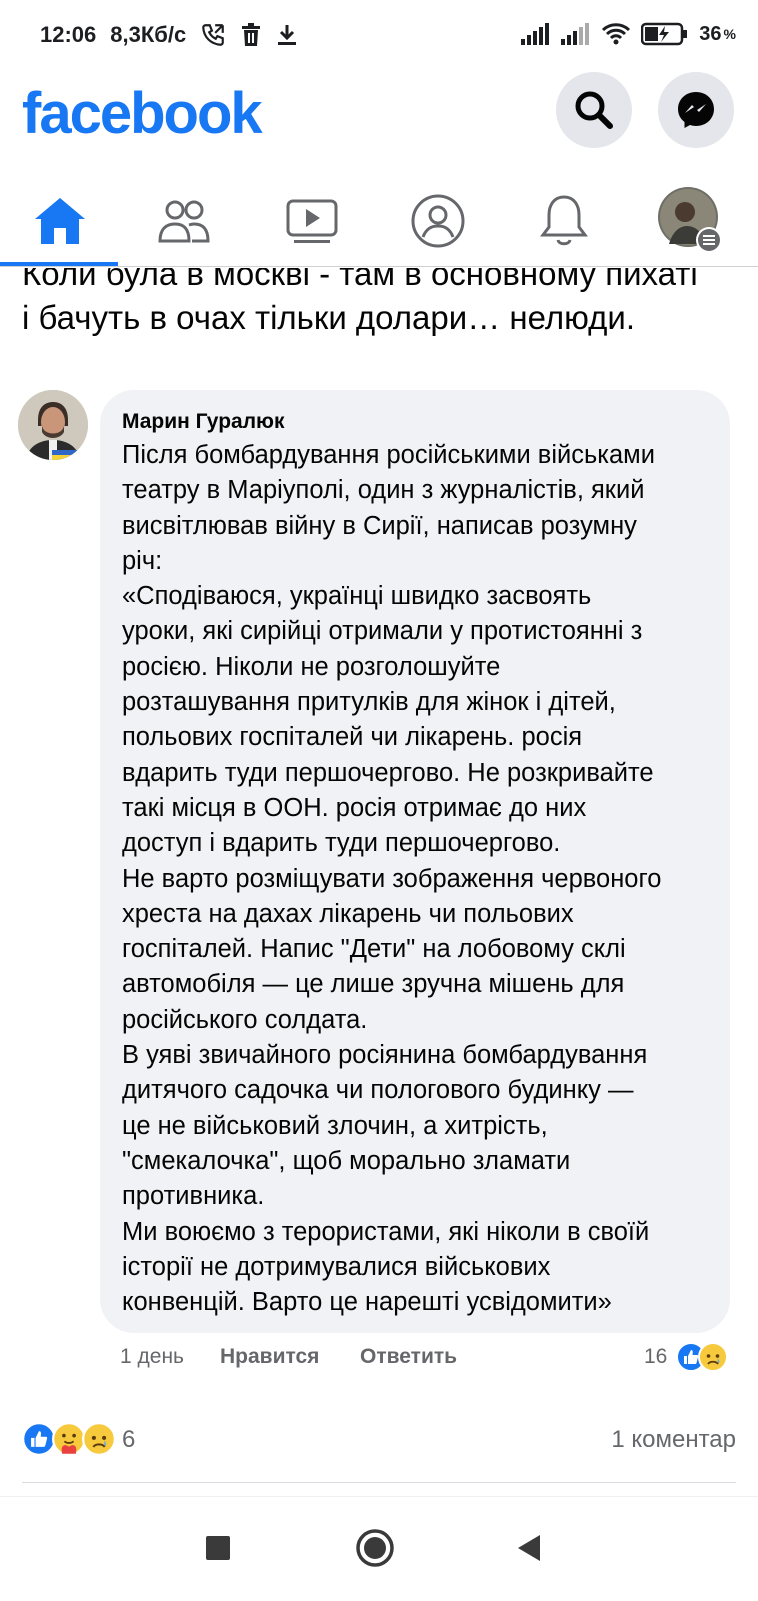  What do you see at coordinates (218, 1548) in the screenshot?
I see `recent-apps-icon` at bounding box center [218, 1548].